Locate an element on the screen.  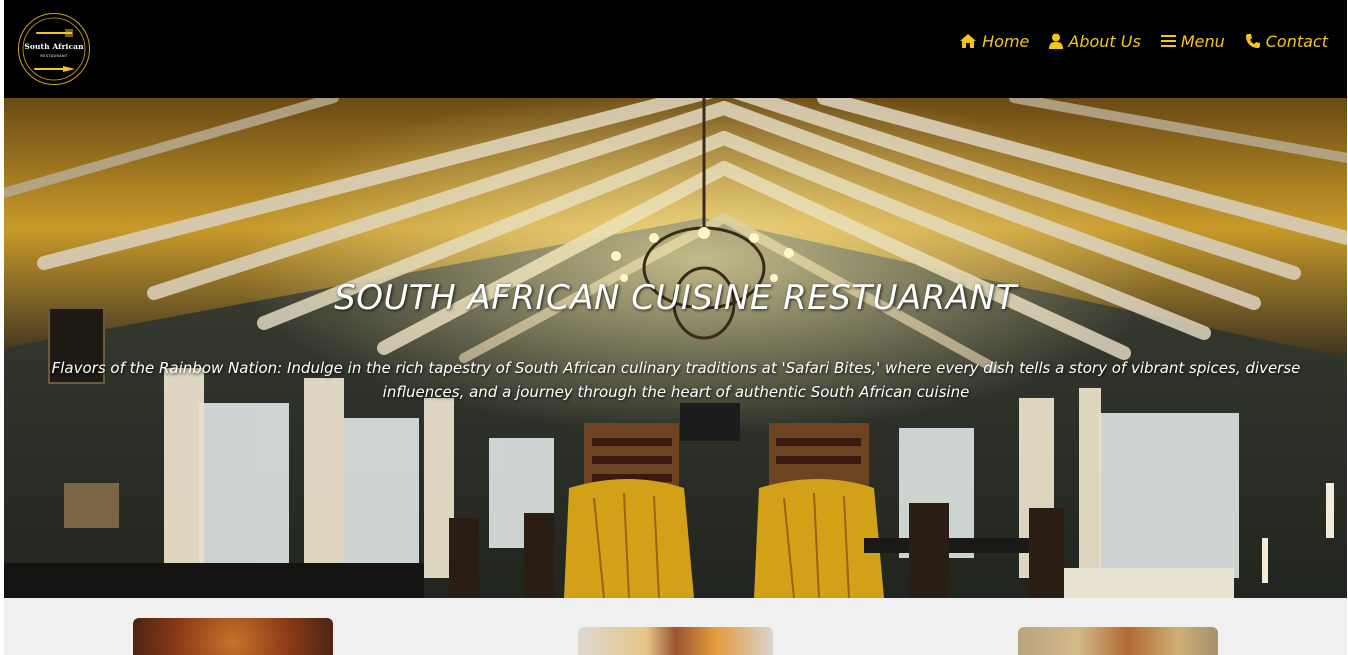
home-icon is located at coordinates (968, 41).